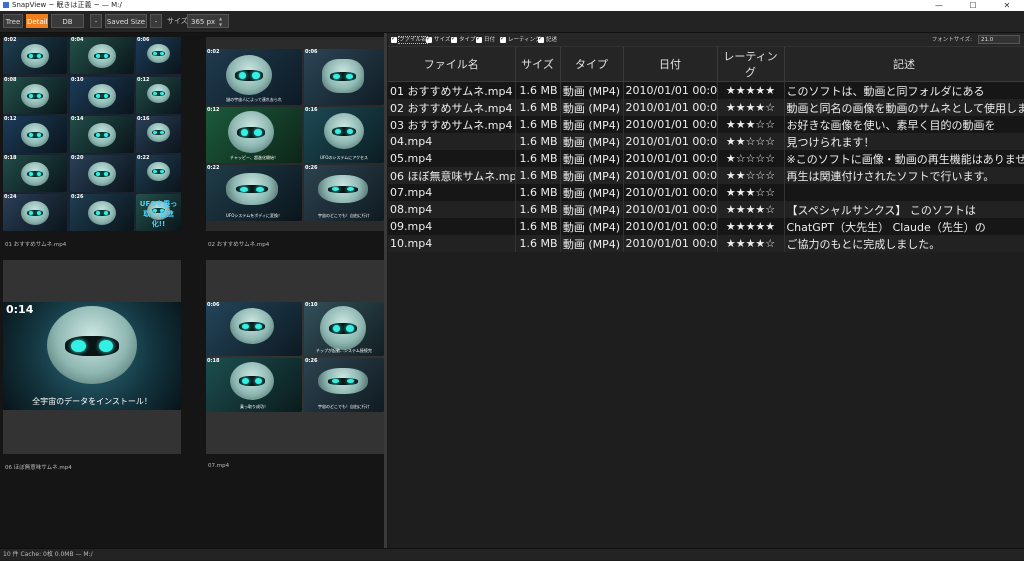  I want to click on font-size-spinbox: 21.0, so click(999, 39).